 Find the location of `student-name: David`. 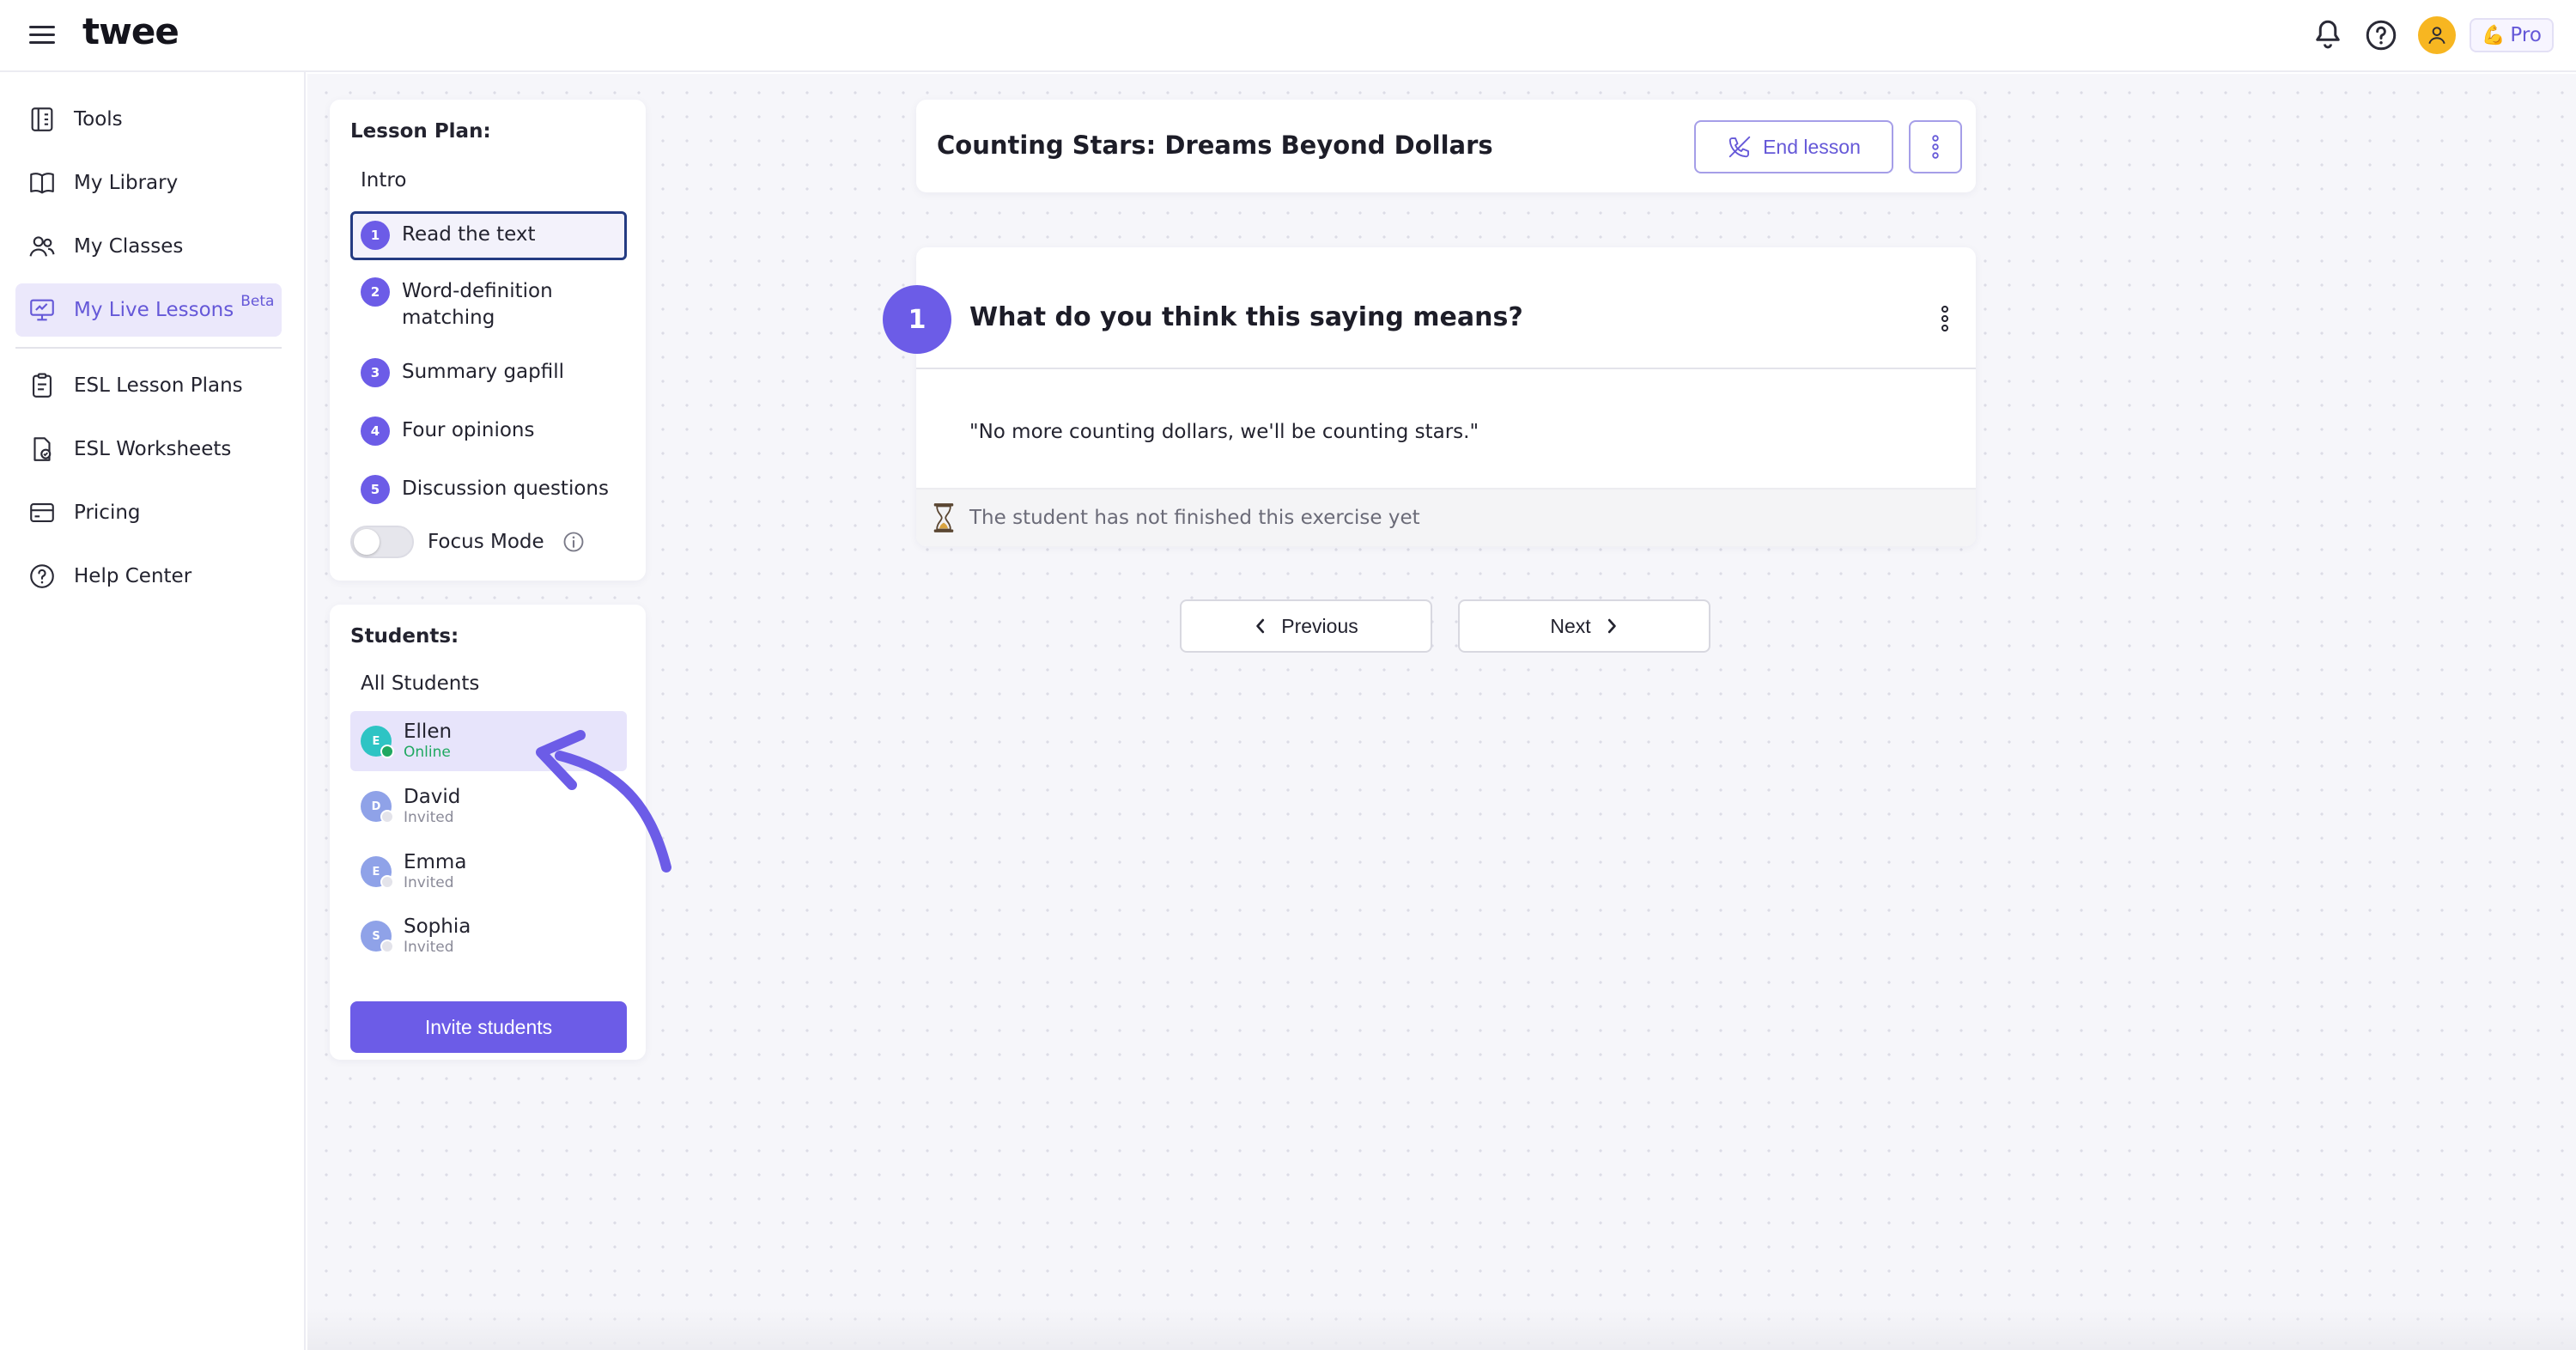

student-name: David is located at coordinates (432, 797).